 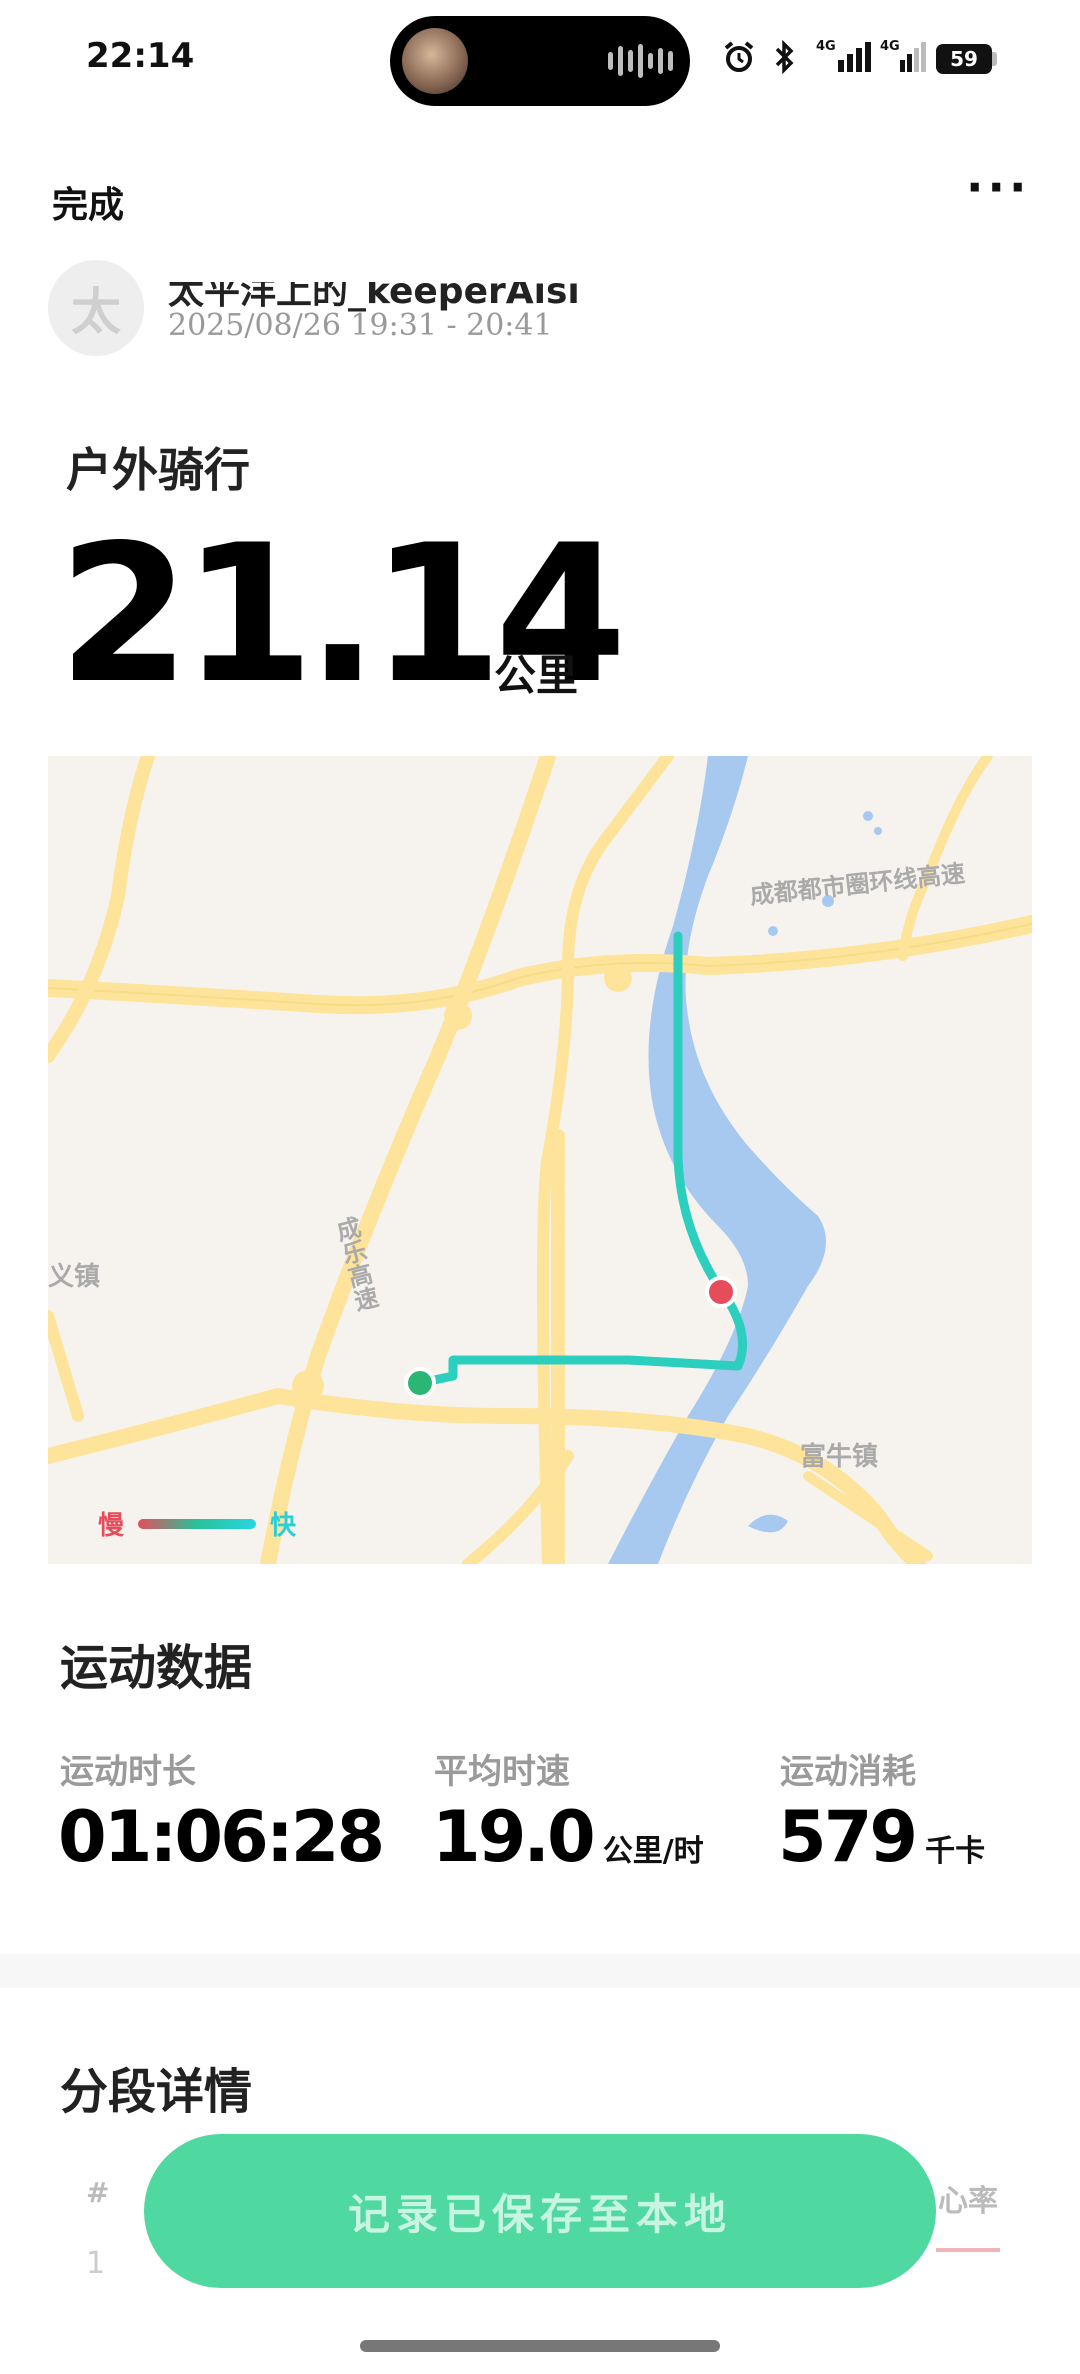 What do you see at coordinates (539, 2214) in the screenshot?
I see `toast-text: 记录已保存至本地` at bounding box center [539, 2214].